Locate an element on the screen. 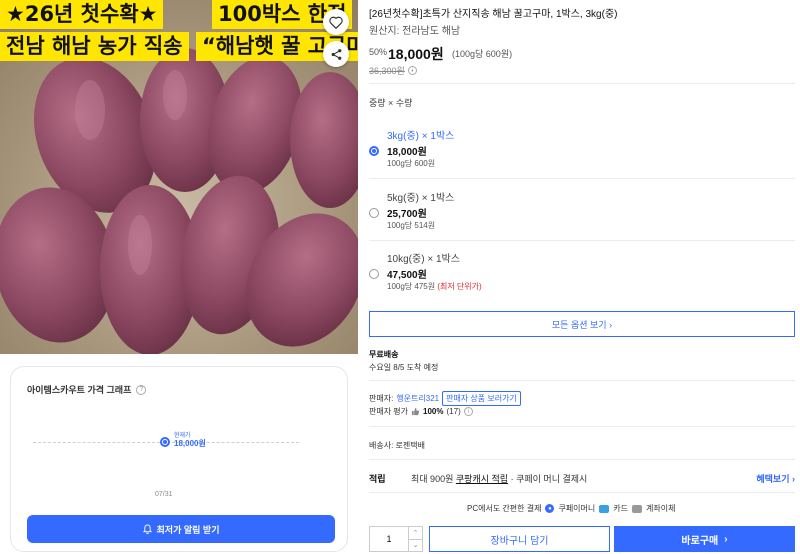 The image size is (800, 554). pc-payment-row: PC에서도 간편한 결제 ● 쿠페이머니 카드 계좌이체 is located at coordinates (571, 508).